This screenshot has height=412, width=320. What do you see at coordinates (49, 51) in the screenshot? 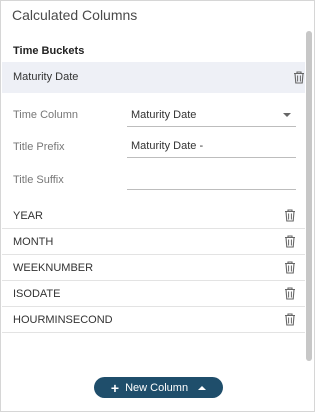
I see `section-title: Time Buckets` at bounding box center [49, 51].